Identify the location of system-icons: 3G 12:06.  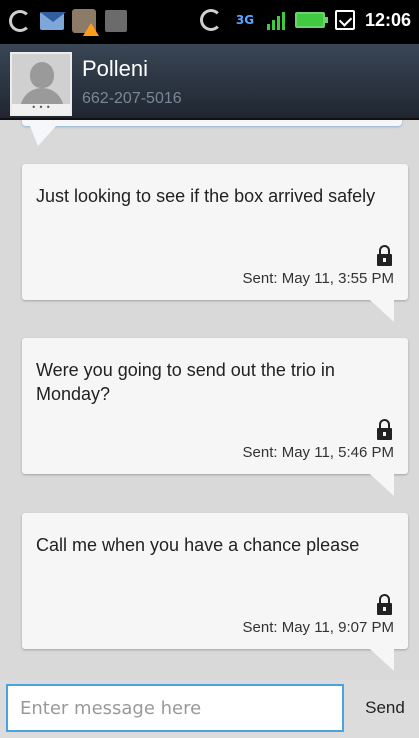
(305, 20).